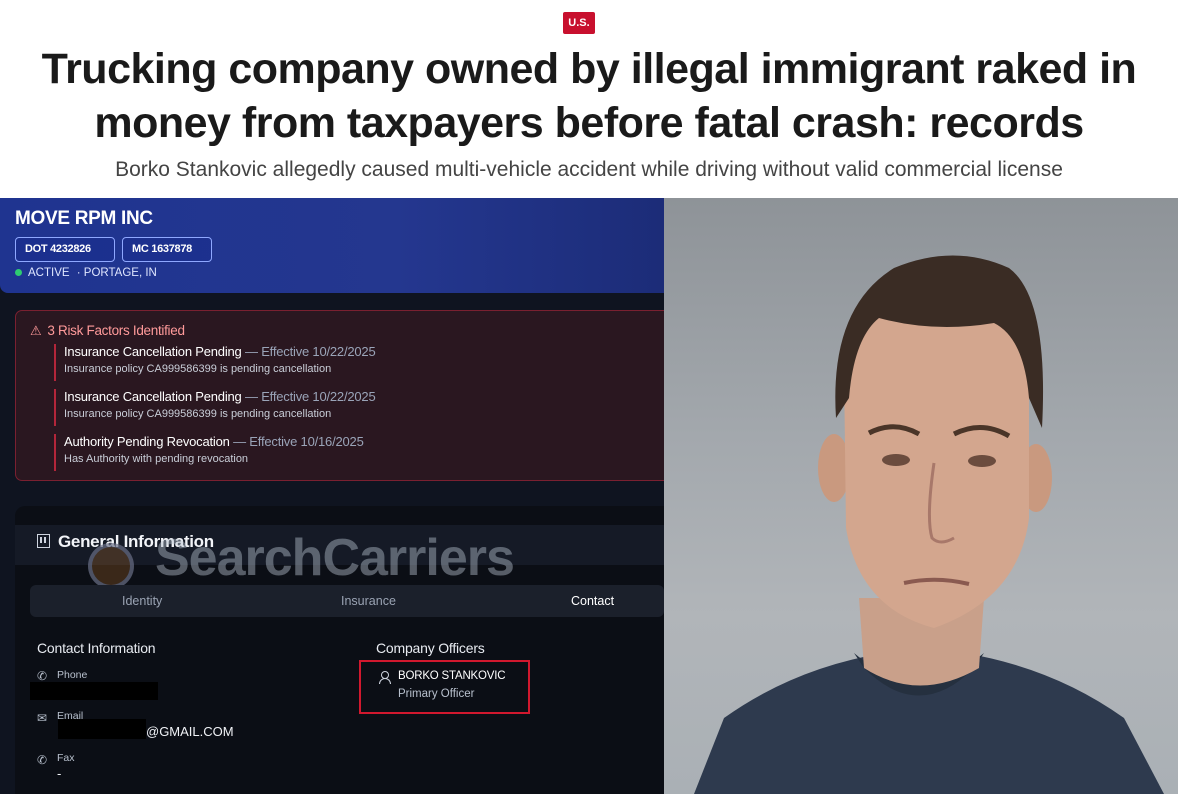 This screenshot has height=794, width=1178. What do you see at coordinates (296, 441) in the screenshot?
I see `risk-effective: — Effective 10/16/2025` at bounding box center [296, 441].